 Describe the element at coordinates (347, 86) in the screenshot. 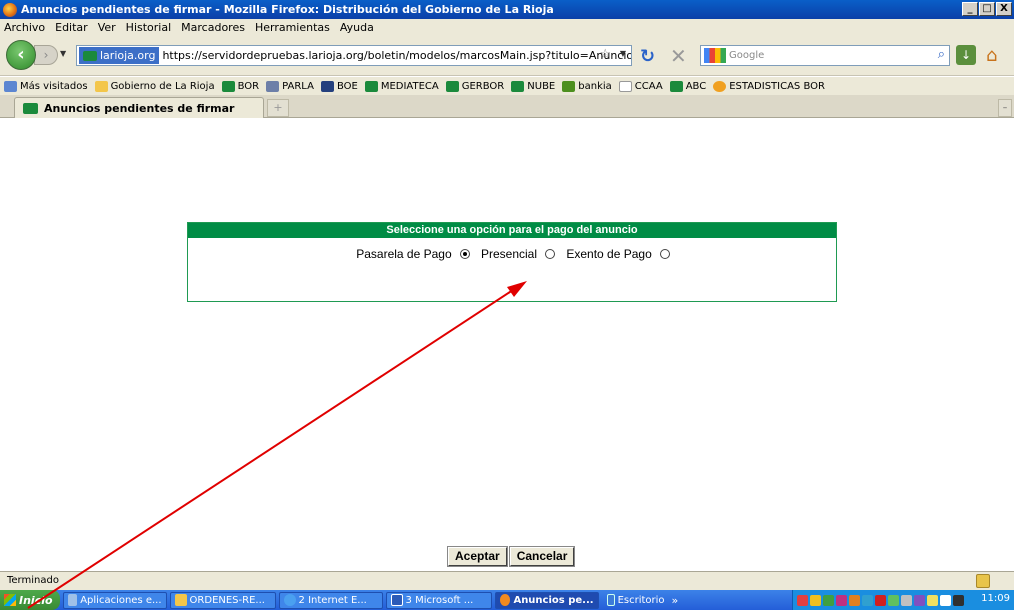

I see `bookmark-label: BOE` at that location.